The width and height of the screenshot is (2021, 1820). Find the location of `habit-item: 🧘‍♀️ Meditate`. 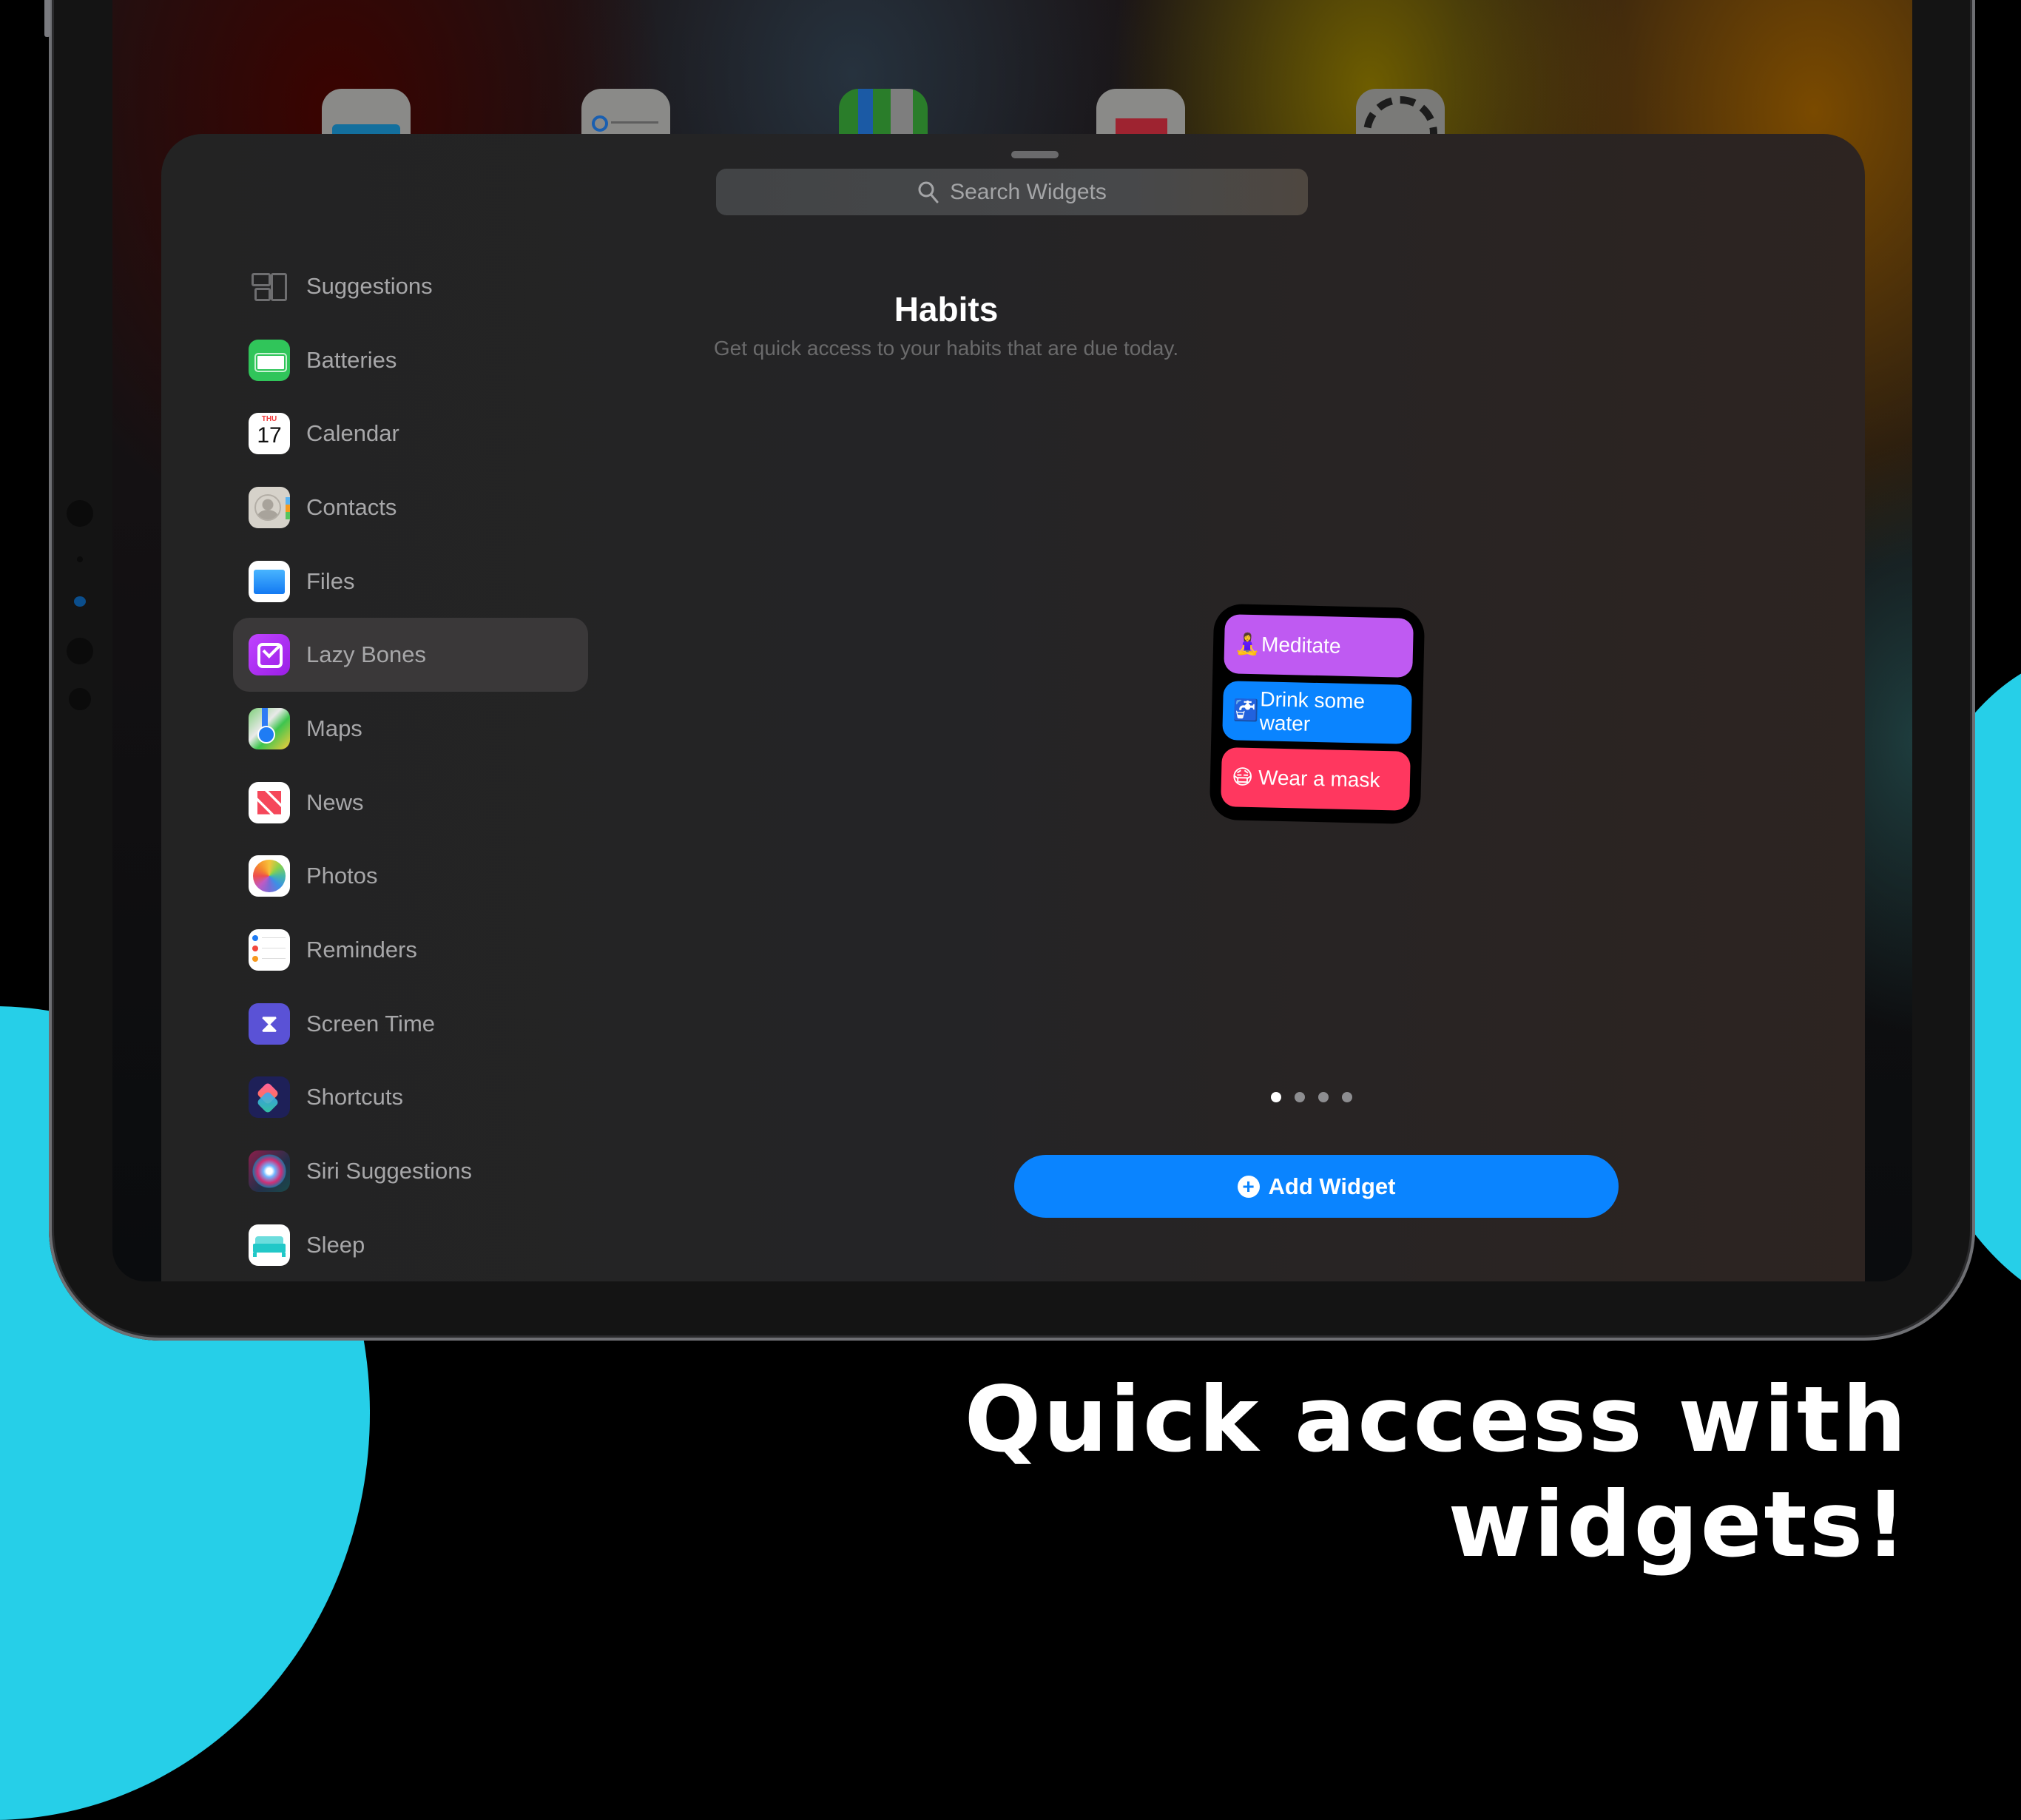

habit-item: 🧘‍♀️ Meditate is located at coordinates (1319, 646).